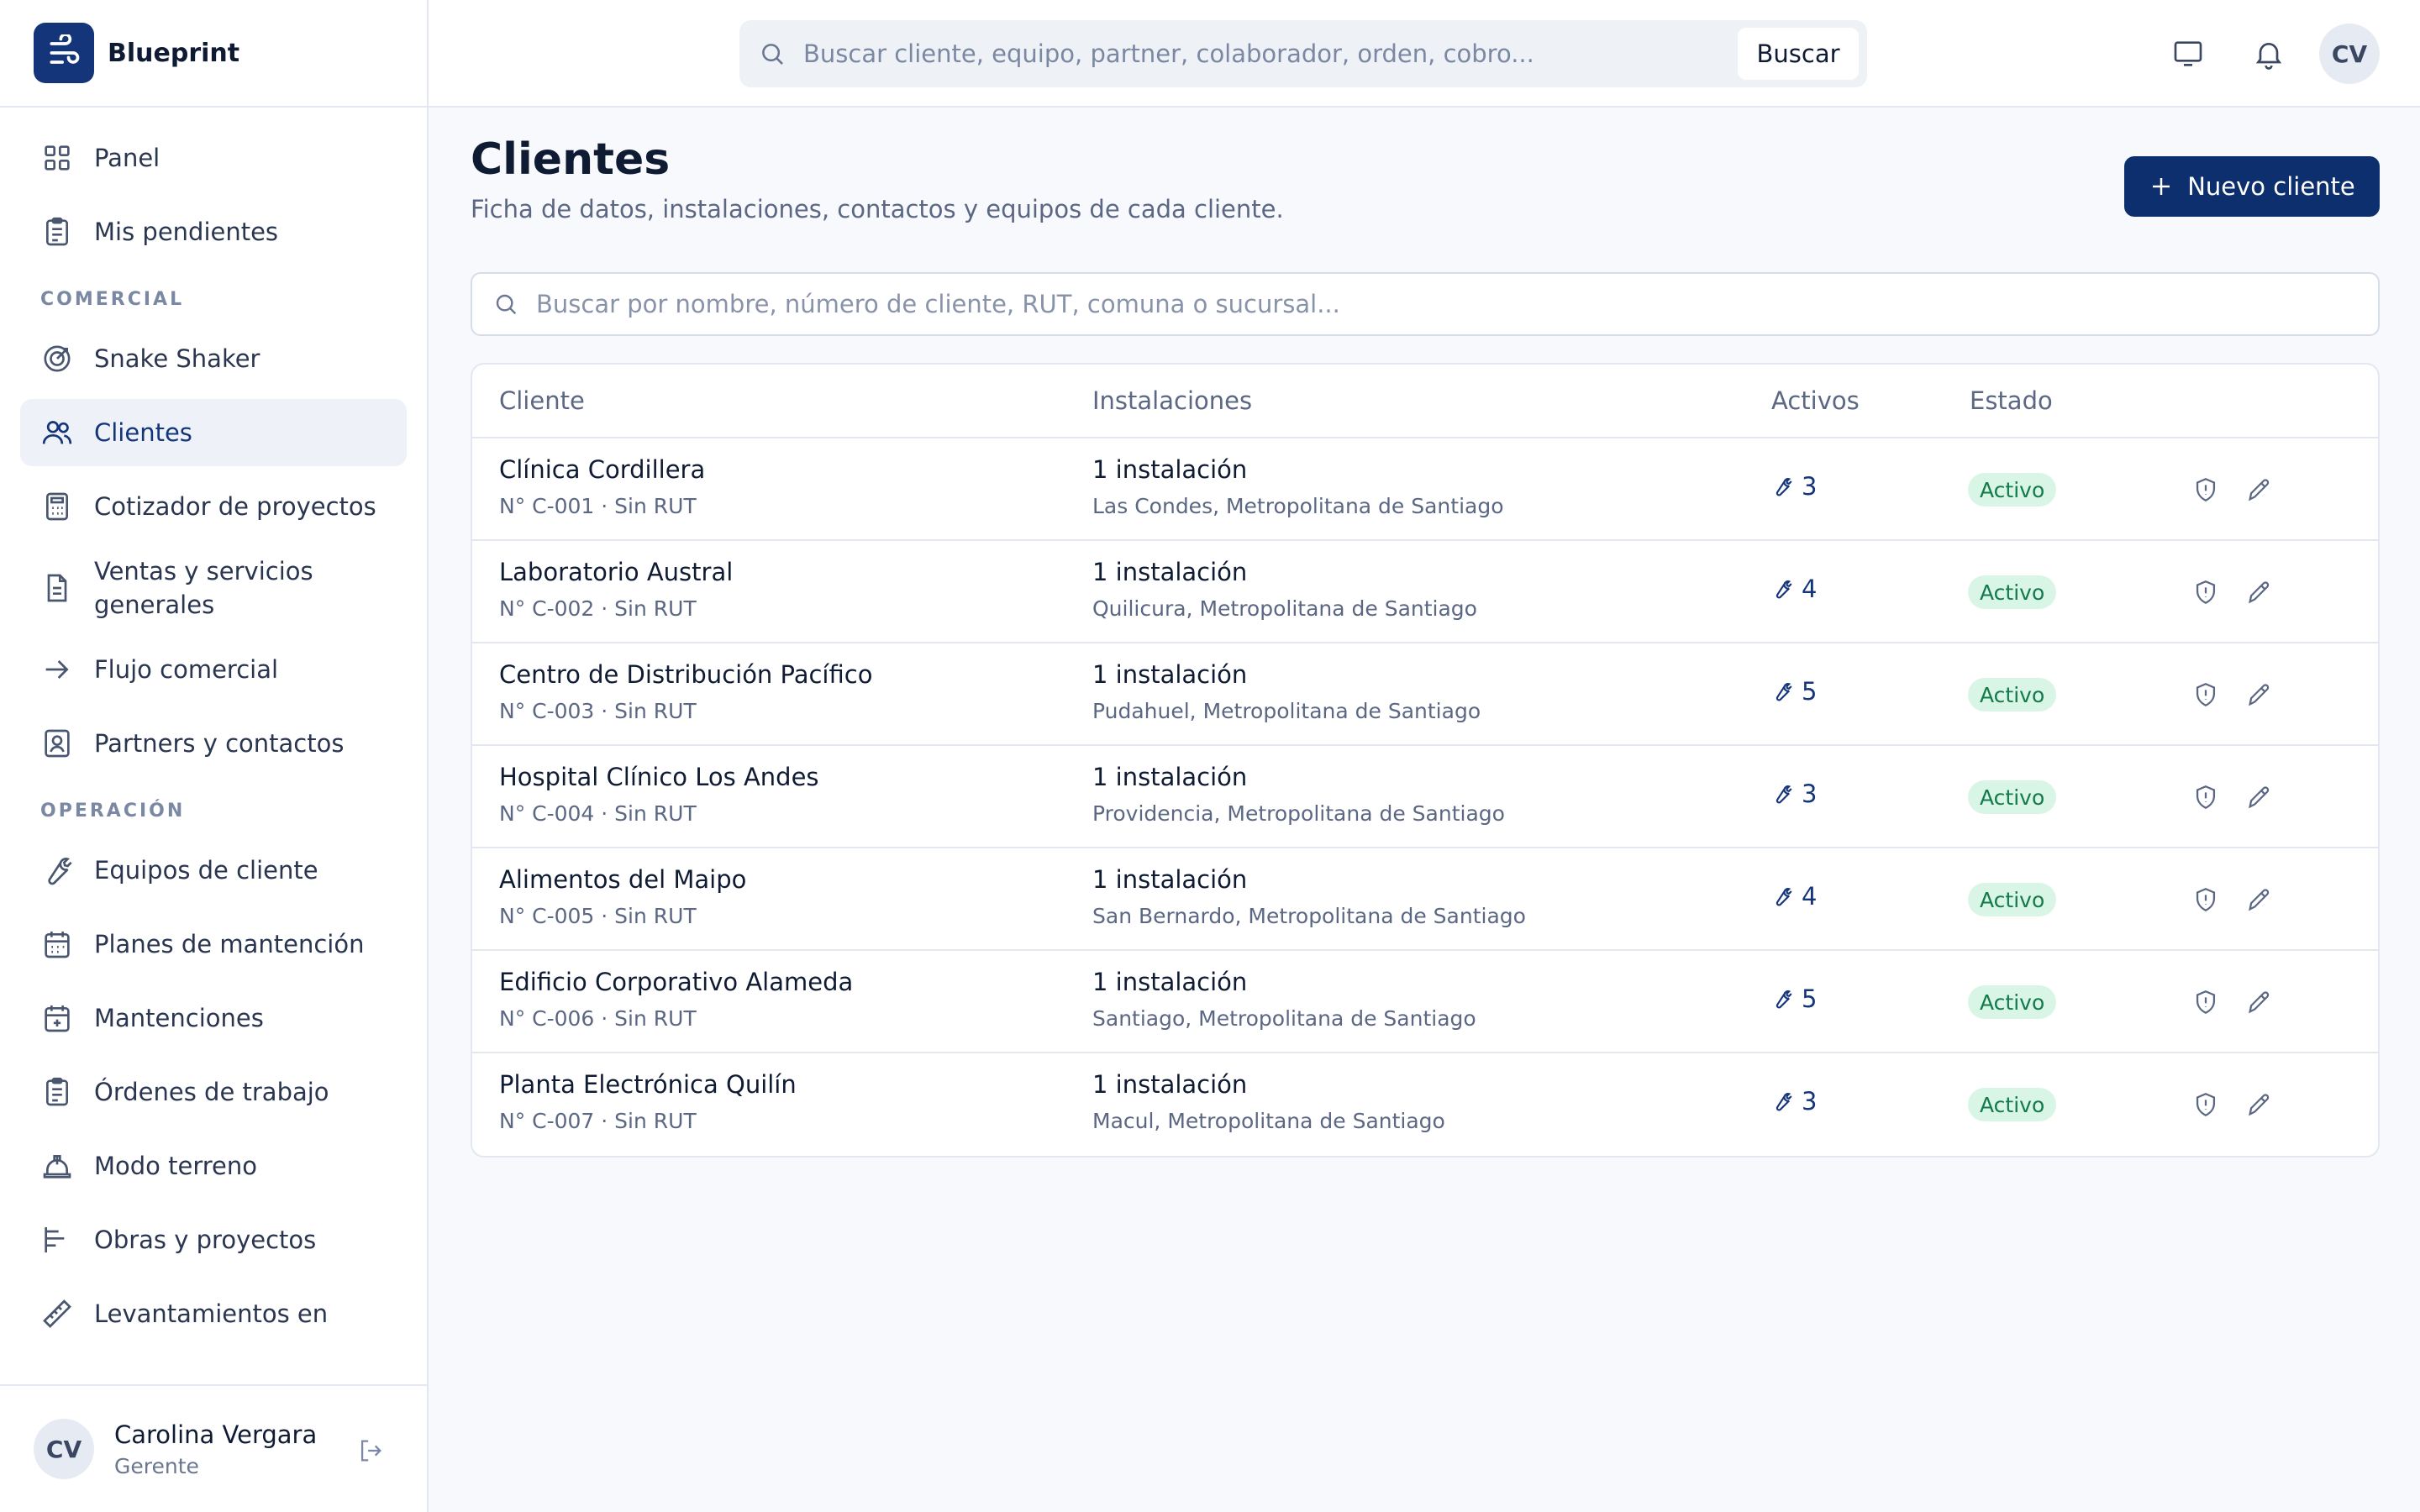 This screenshot has width=2420, height=1512. Describe the element at coordinates (1810, 998) in the screenshot. I see `assets-value: 5` at that location.